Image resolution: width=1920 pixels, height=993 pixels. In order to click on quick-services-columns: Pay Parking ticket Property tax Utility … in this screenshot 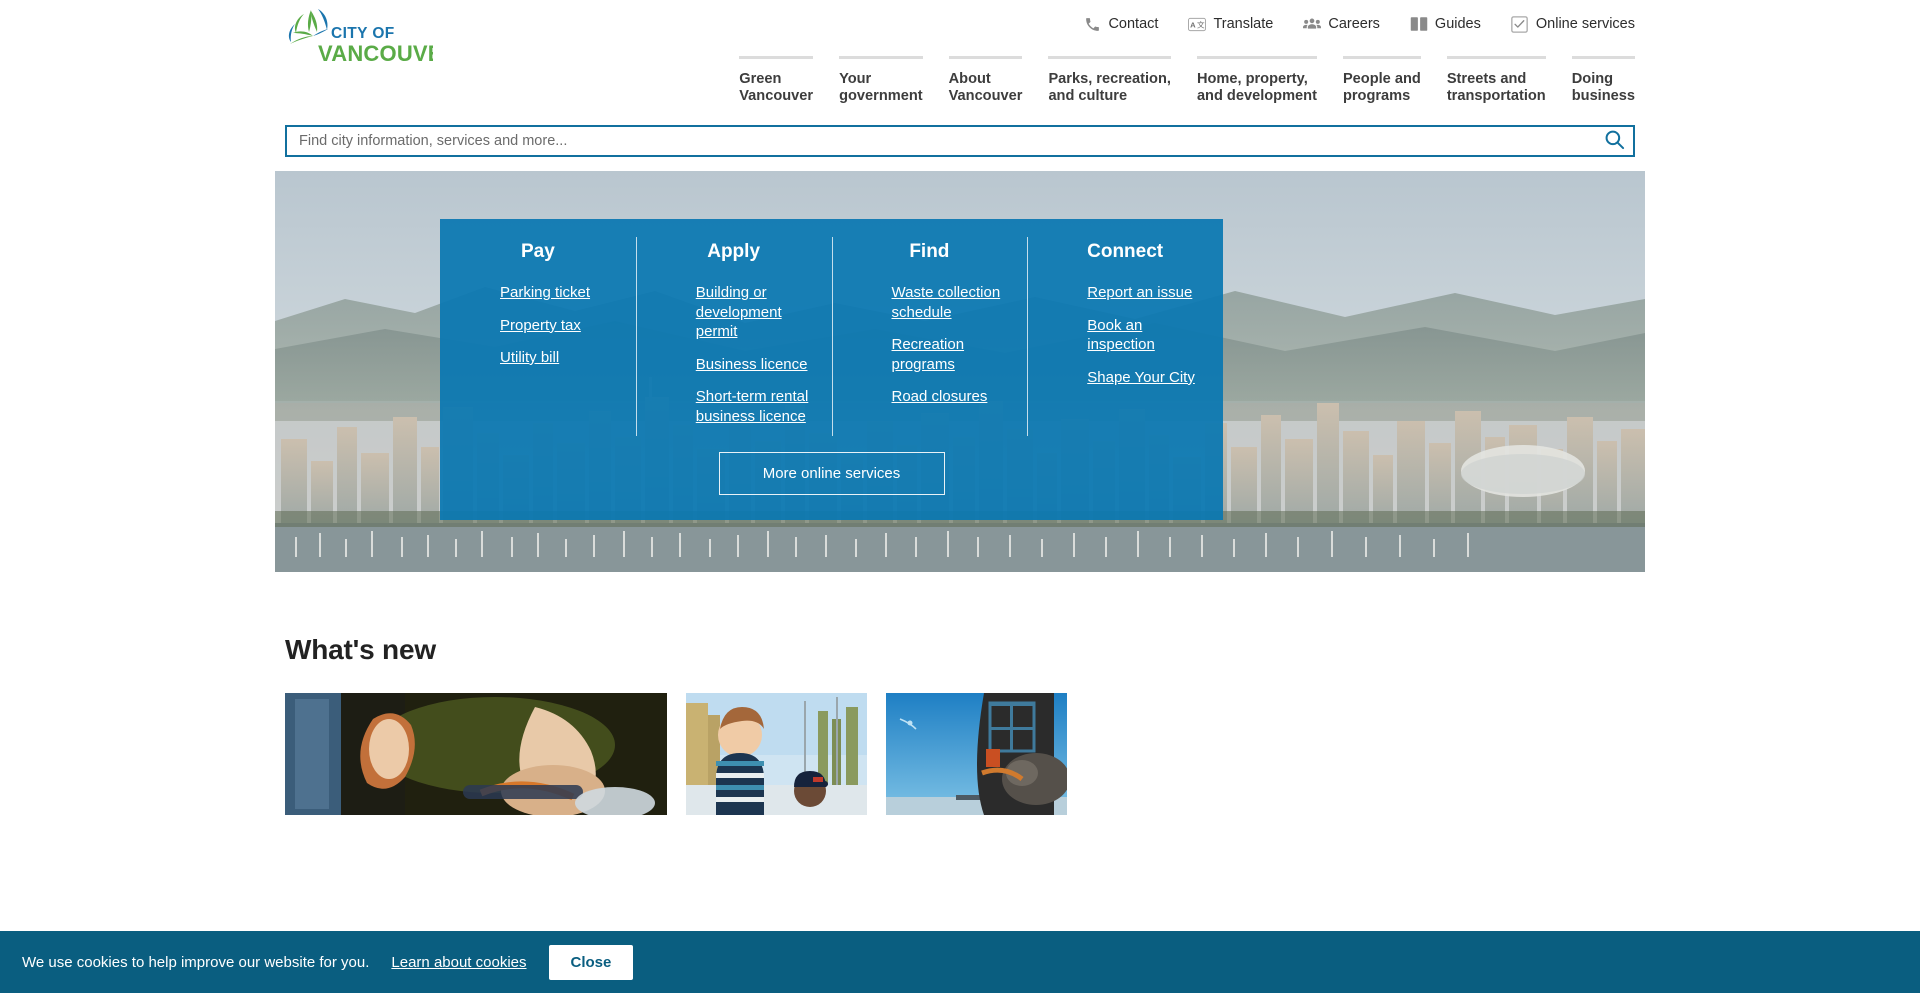, I will do `click(831, 327)`.